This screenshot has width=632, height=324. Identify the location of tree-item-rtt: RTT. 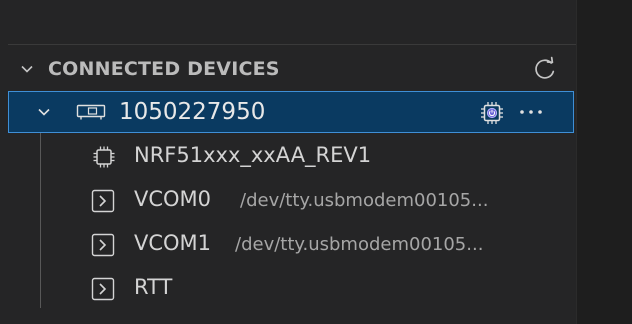
(288, 289).